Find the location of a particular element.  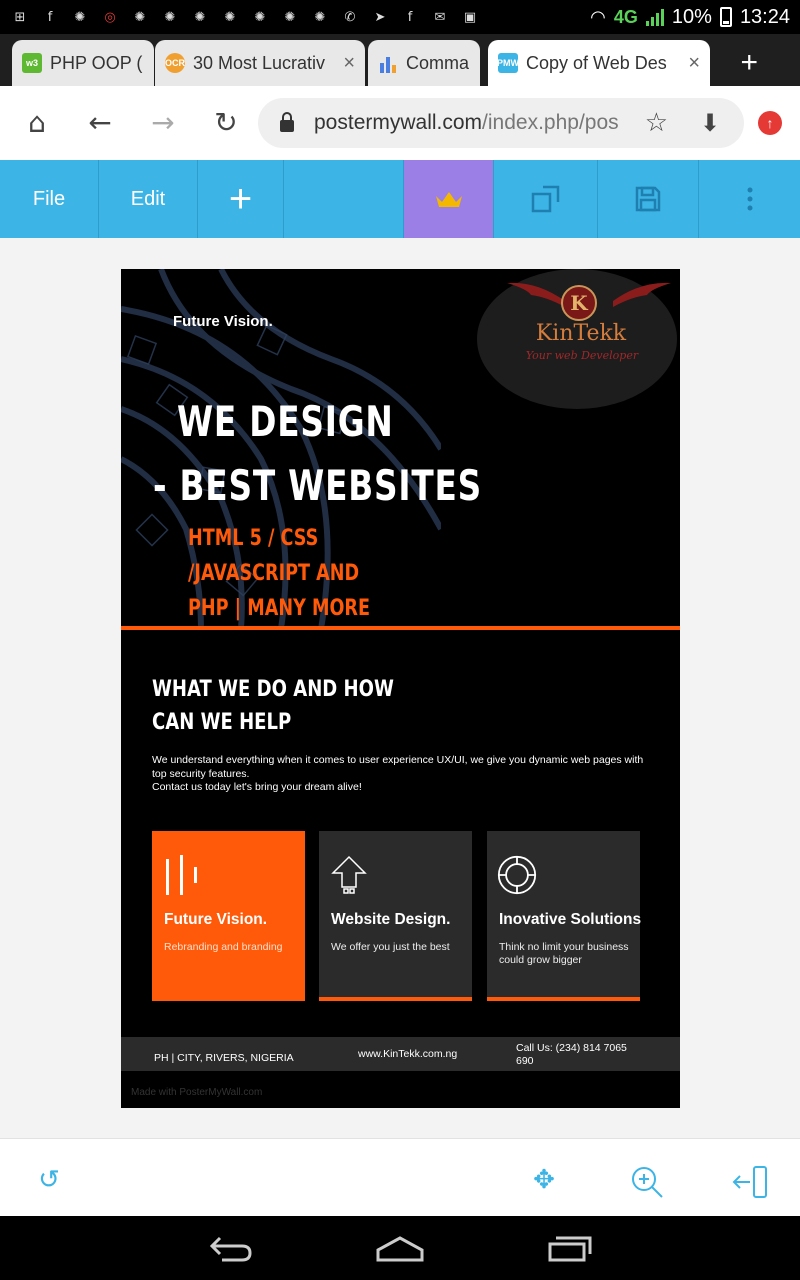

ring-icon is located at coordinates (517, 875).